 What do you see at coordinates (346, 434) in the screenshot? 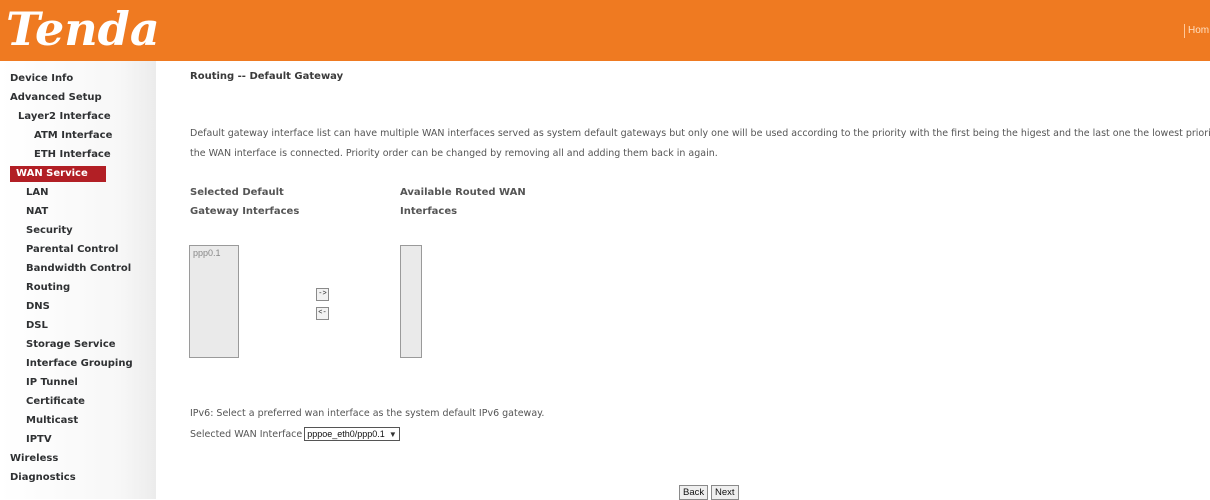
I see `wan-interface-value: pppoe_eth0/ppp0.1` at bounding box center [346, 434].